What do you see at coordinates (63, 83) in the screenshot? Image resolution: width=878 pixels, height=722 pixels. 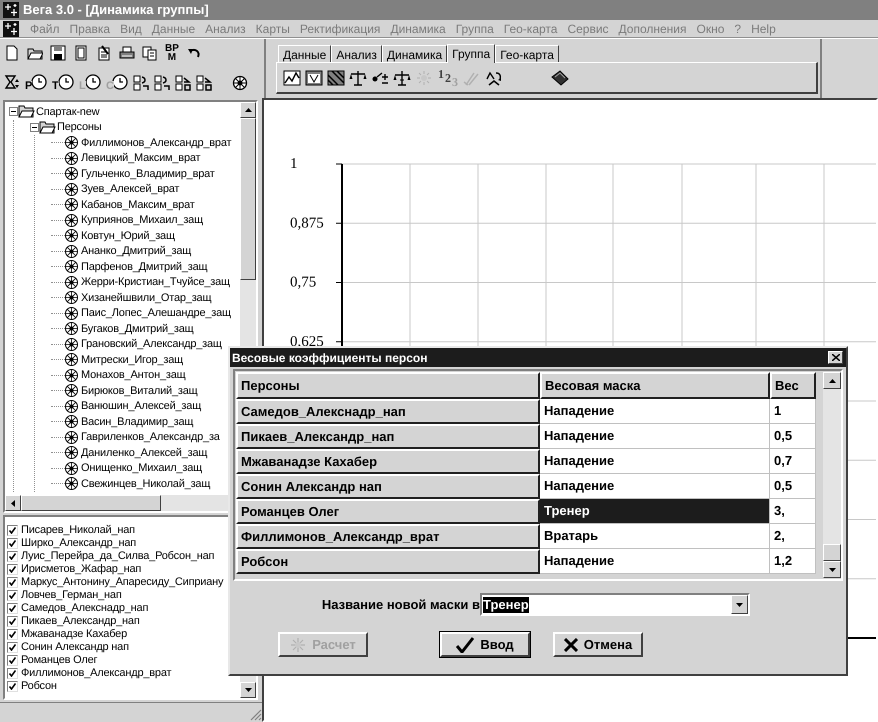 I see `clock-button: T` at bounding box center [63, 83].